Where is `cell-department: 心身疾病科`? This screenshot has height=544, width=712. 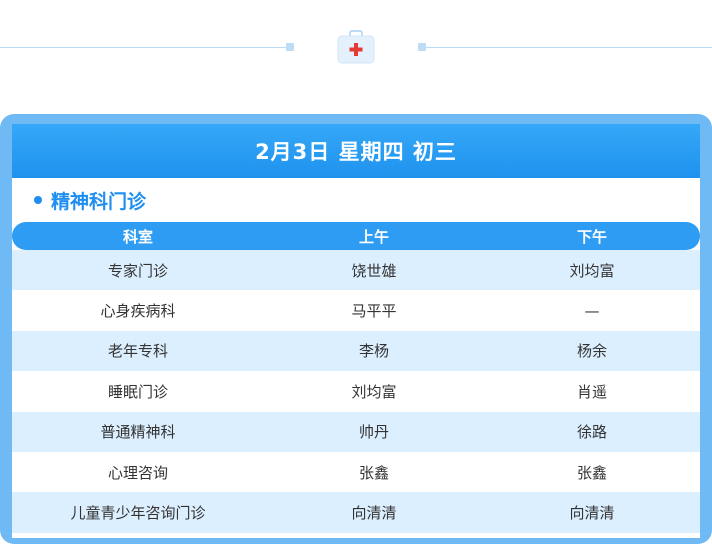 cell-department: 心身疾病科 is located at coordinates (138, 311).